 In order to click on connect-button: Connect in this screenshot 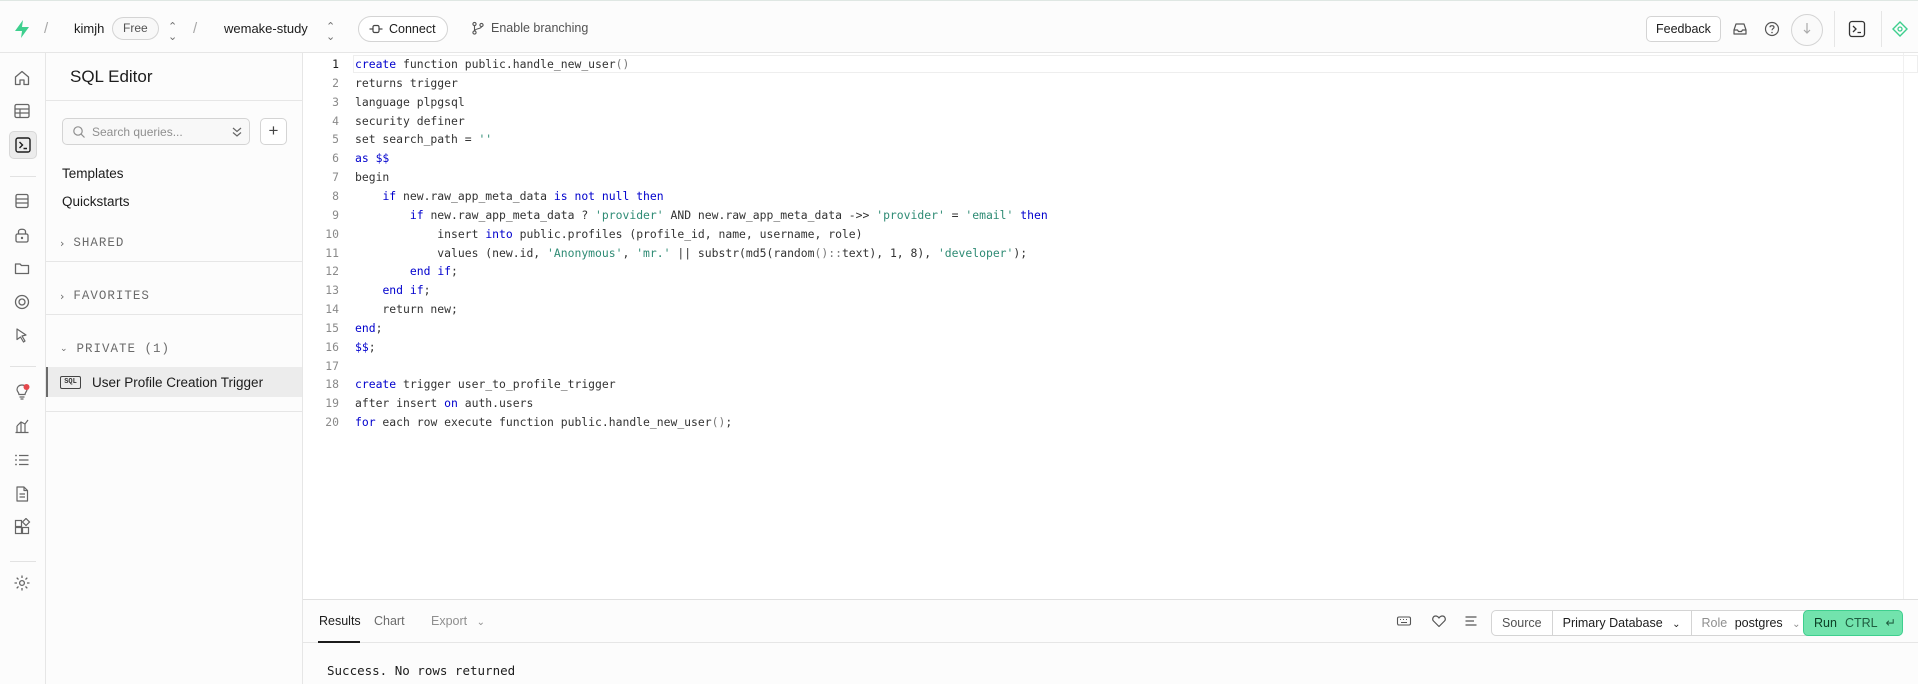, I will do `click(403, 29)`.